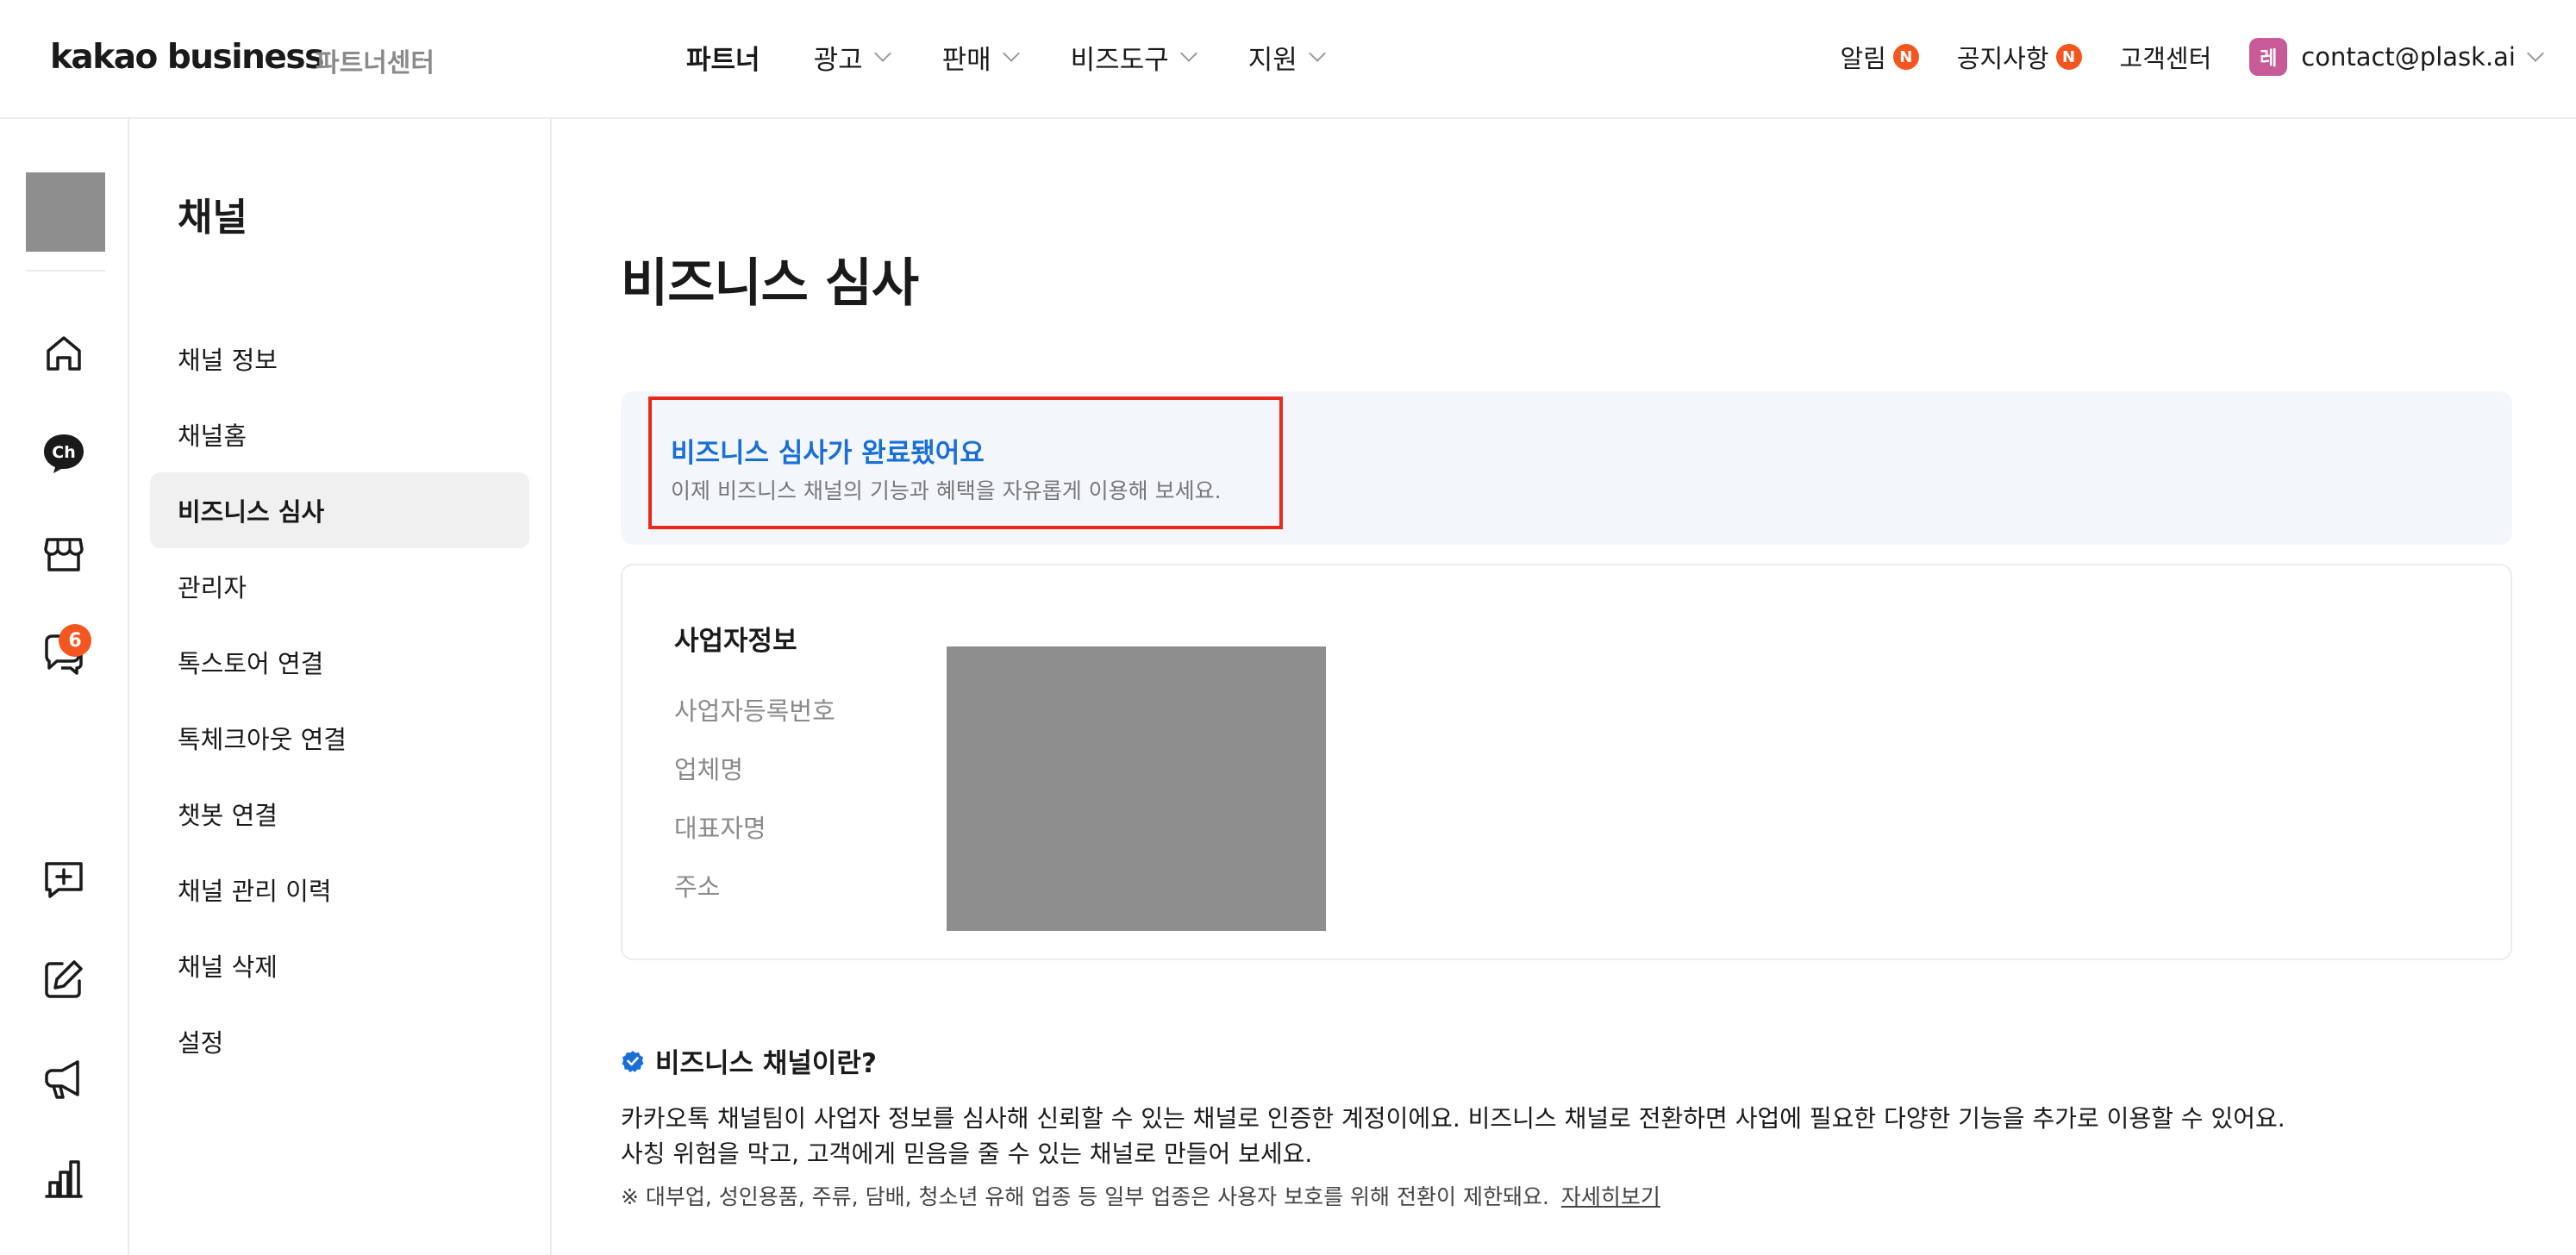  I want to click on redacted-business-values, so click(1136, 788).